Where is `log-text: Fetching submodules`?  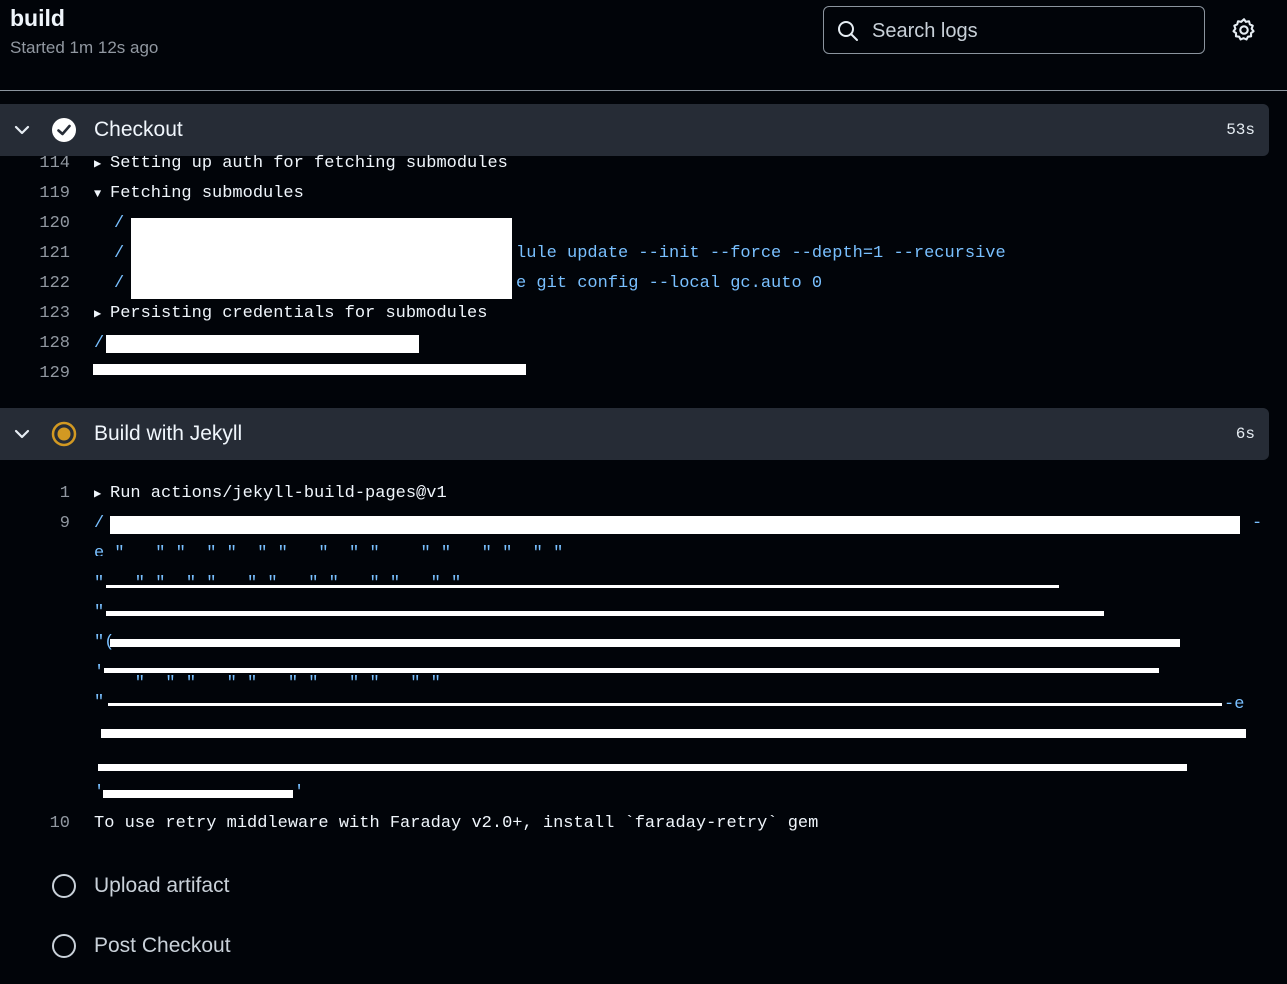 log-text: Fetching submodules is located at coordinates (207, 193).